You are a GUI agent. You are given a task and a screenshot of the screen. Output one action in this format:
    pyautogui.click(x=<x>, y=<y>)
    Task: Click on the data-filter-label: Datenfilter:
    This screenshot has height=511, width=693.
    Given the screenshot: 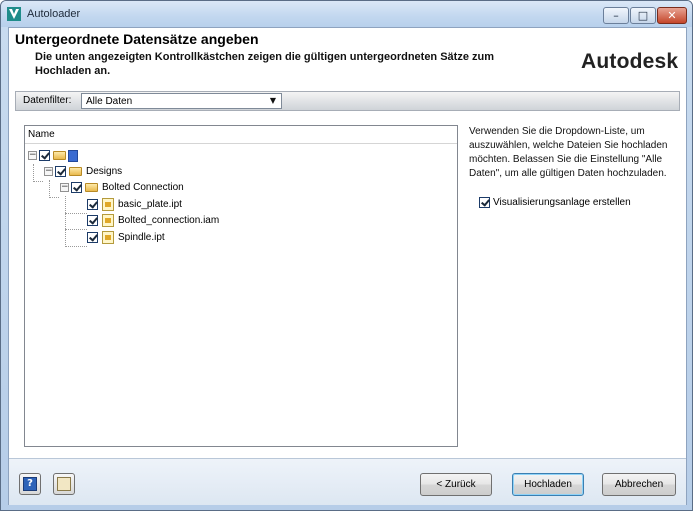 What is the action you would take?
    pyautogui.click(x=47, y=100)
    